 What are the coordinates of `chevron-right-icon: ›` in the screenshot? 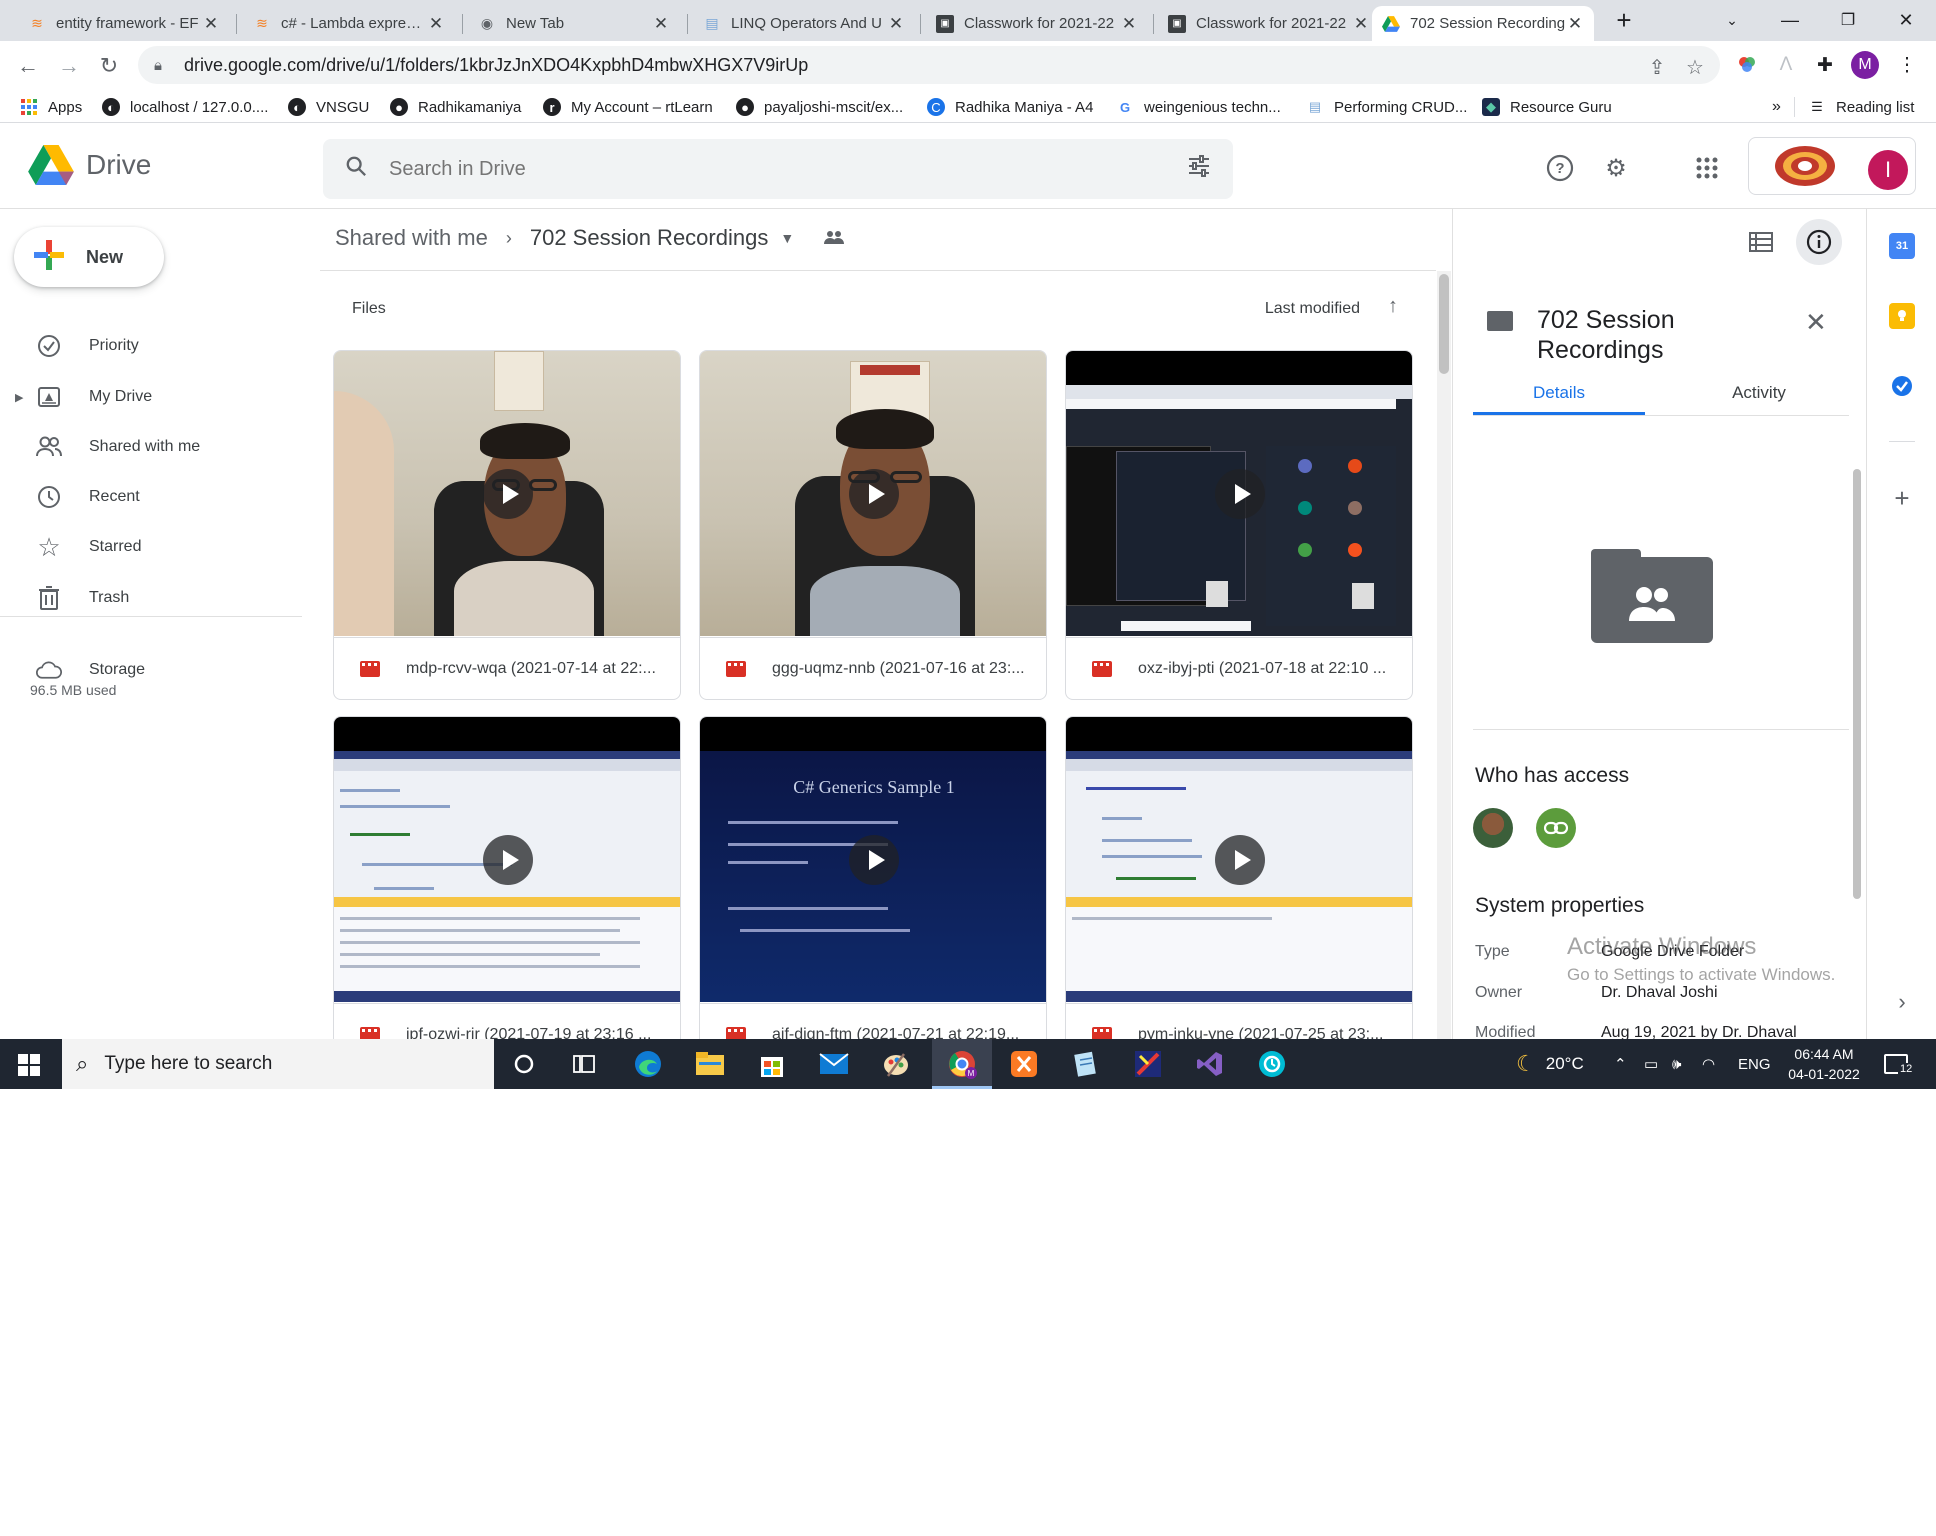 It's located at (1902, 1002).